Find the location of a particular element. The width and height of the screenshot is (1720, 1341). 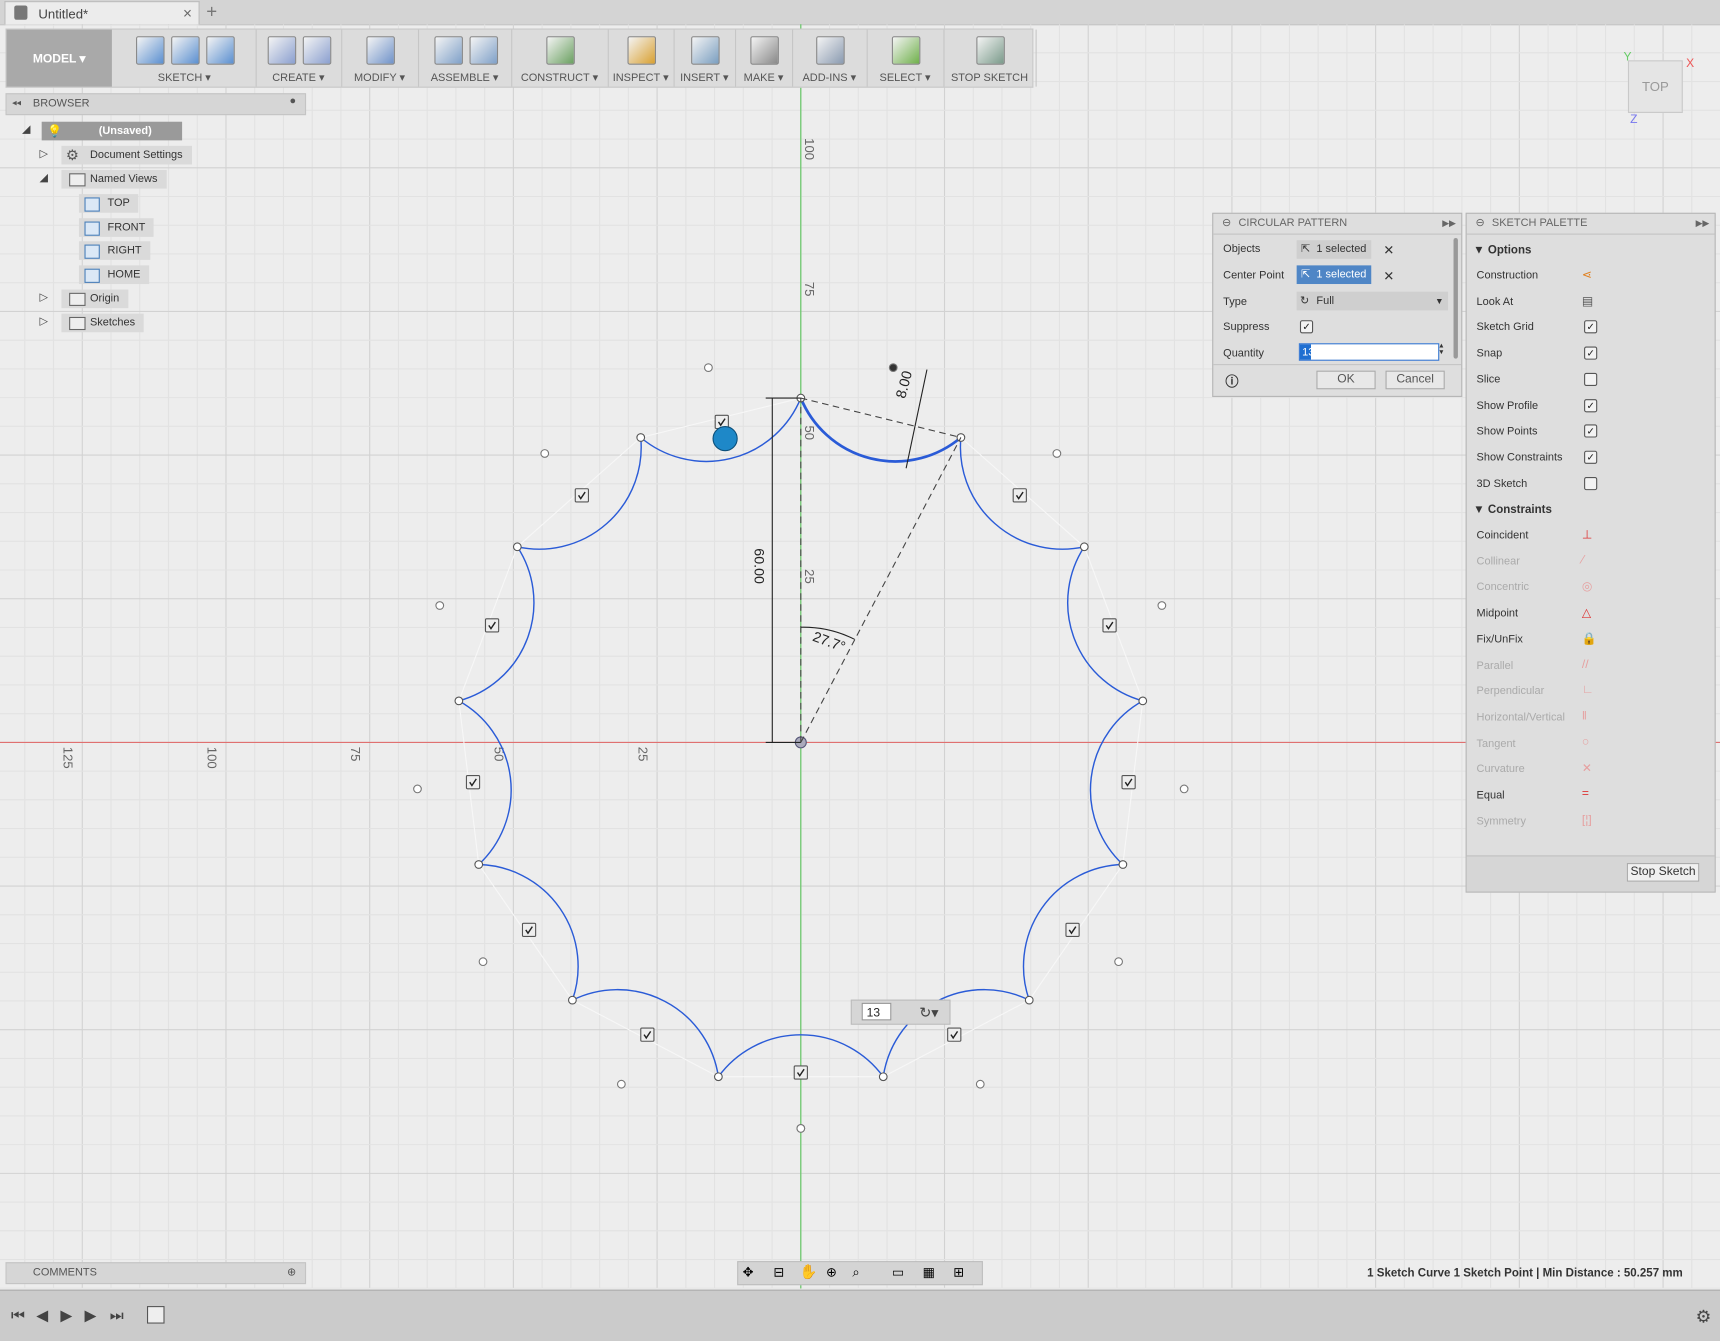

toolbar-group-addins: ADD-INS ▾ is located at coordinates (830, 58).